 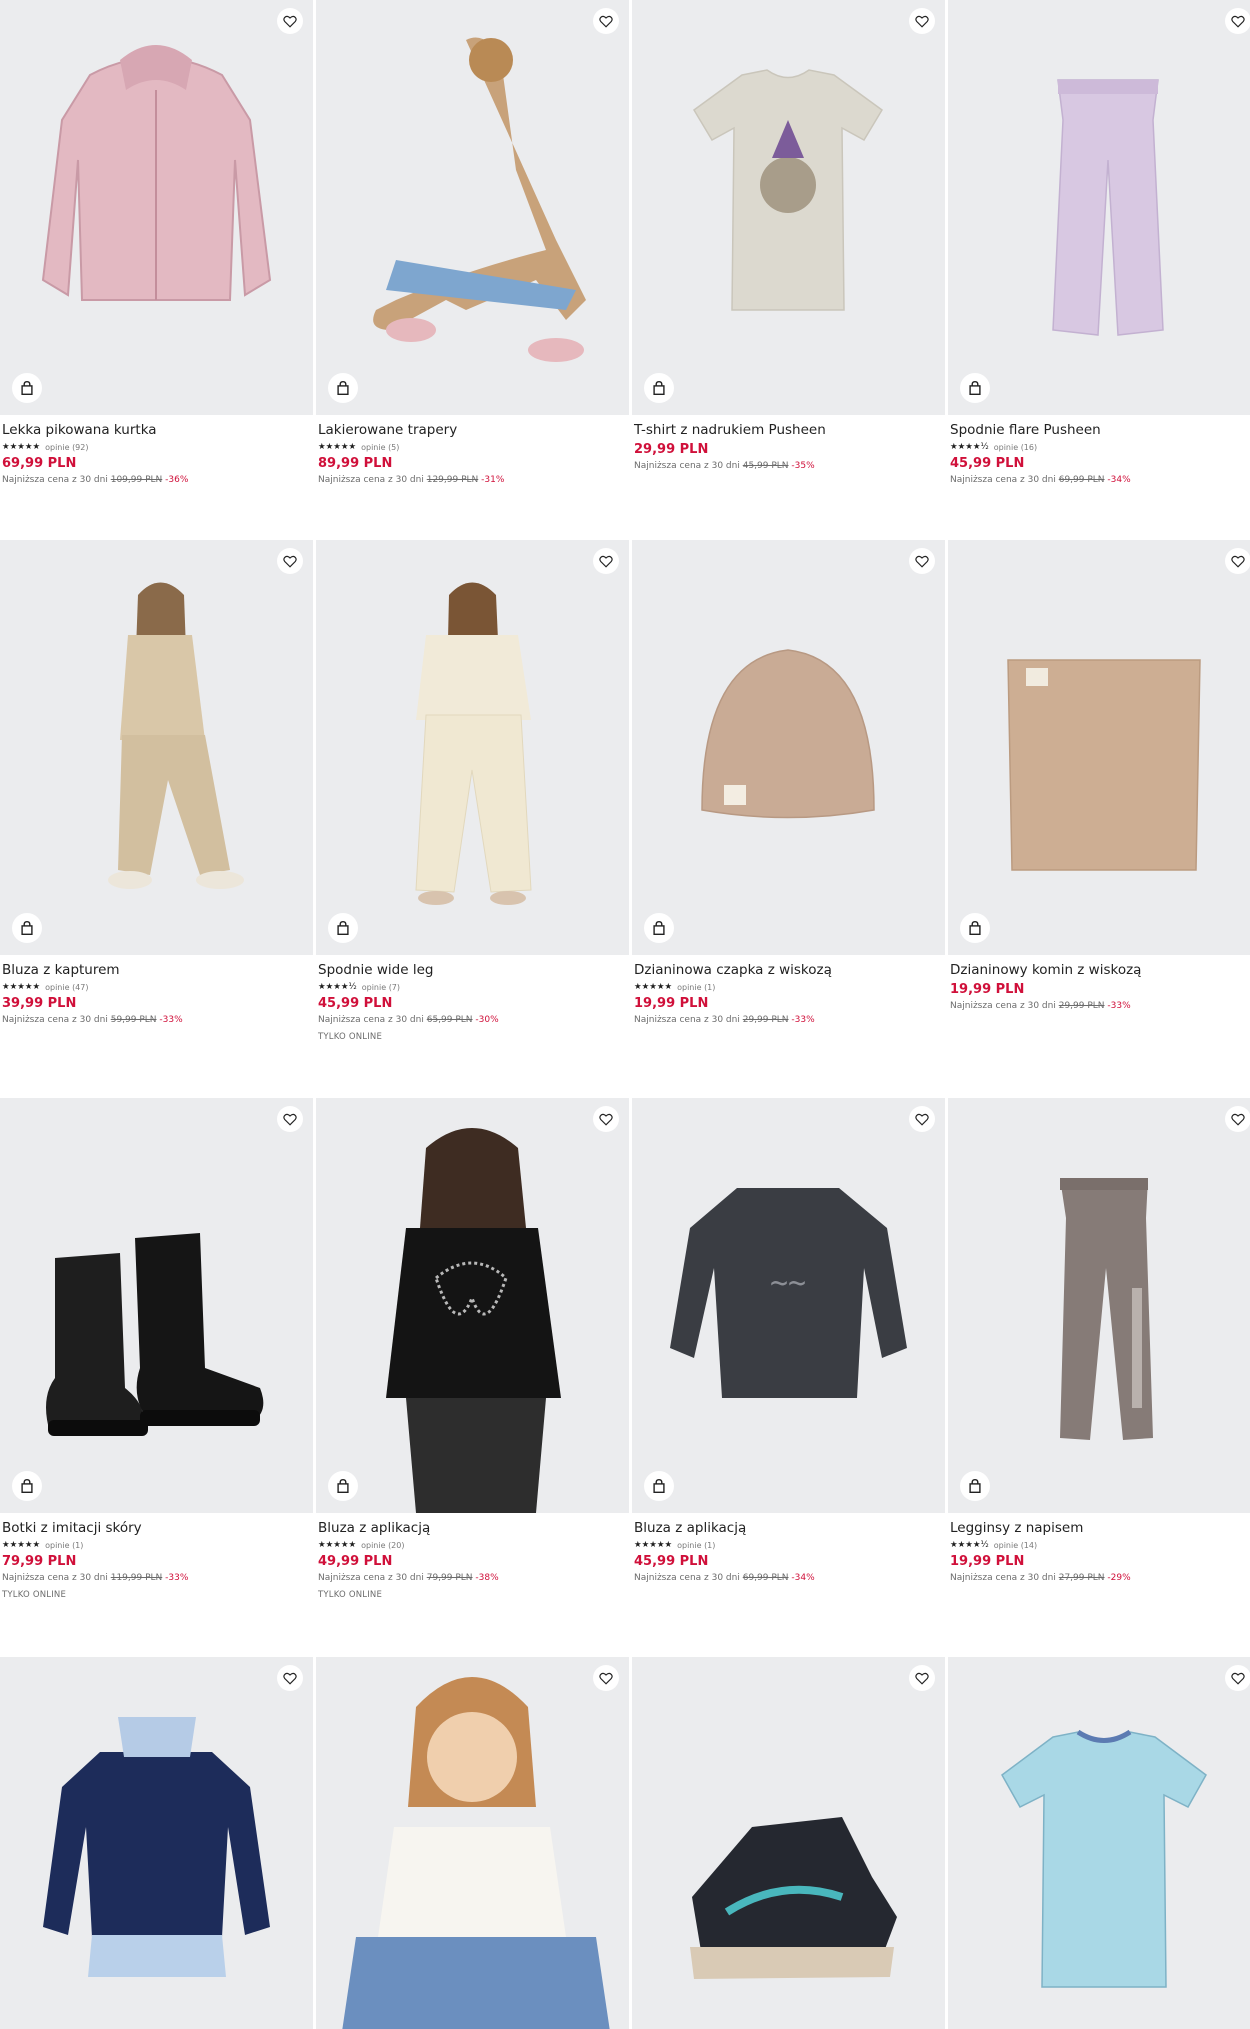 I want to click on product-name: Lekka pikowana kurtka, so click(x=156, y=430).